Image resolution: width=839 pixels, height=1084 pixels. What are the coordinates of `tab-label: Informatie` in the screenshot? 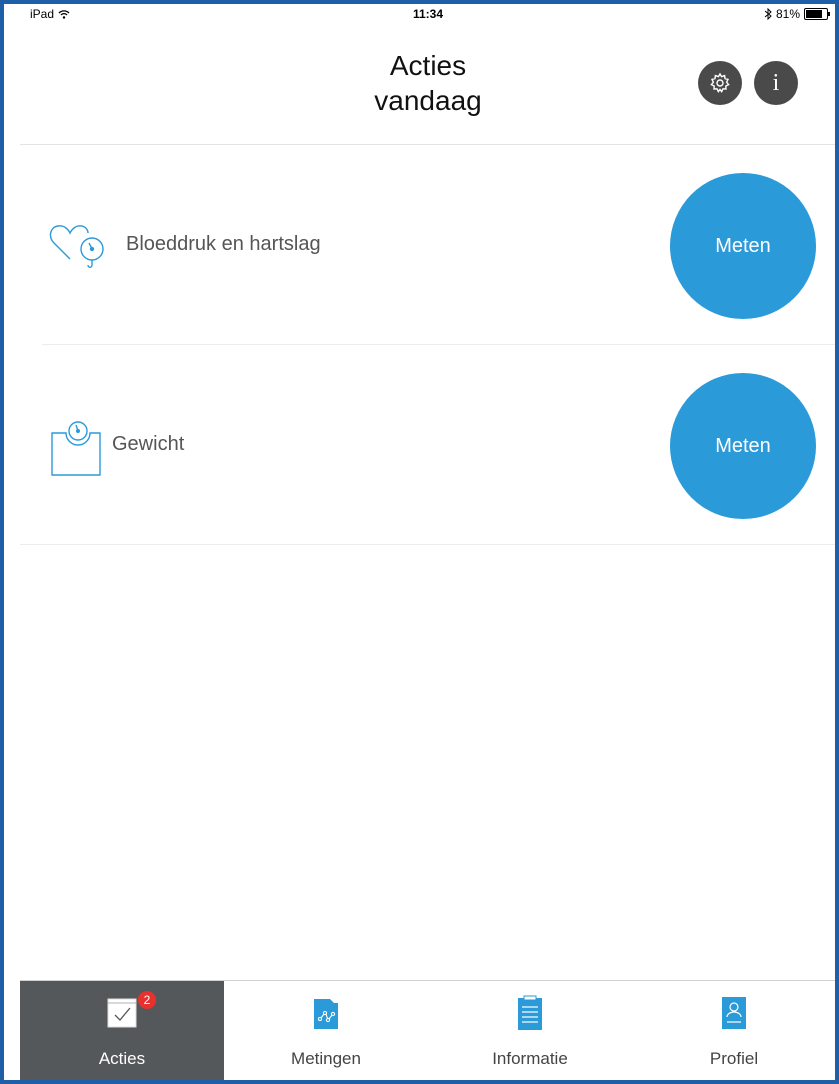 It's located at (530, 1058).